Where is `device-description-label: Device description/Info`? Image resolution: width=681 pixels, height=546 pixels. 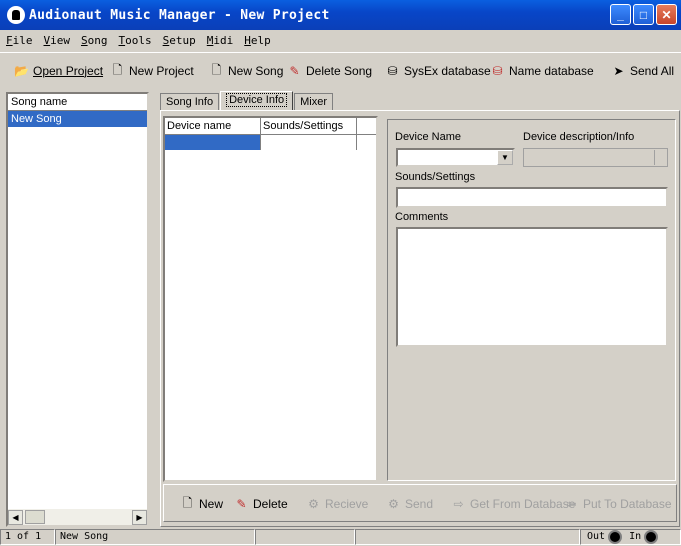 device-description-label: Device description/Info is located at coordinates (579, 137).